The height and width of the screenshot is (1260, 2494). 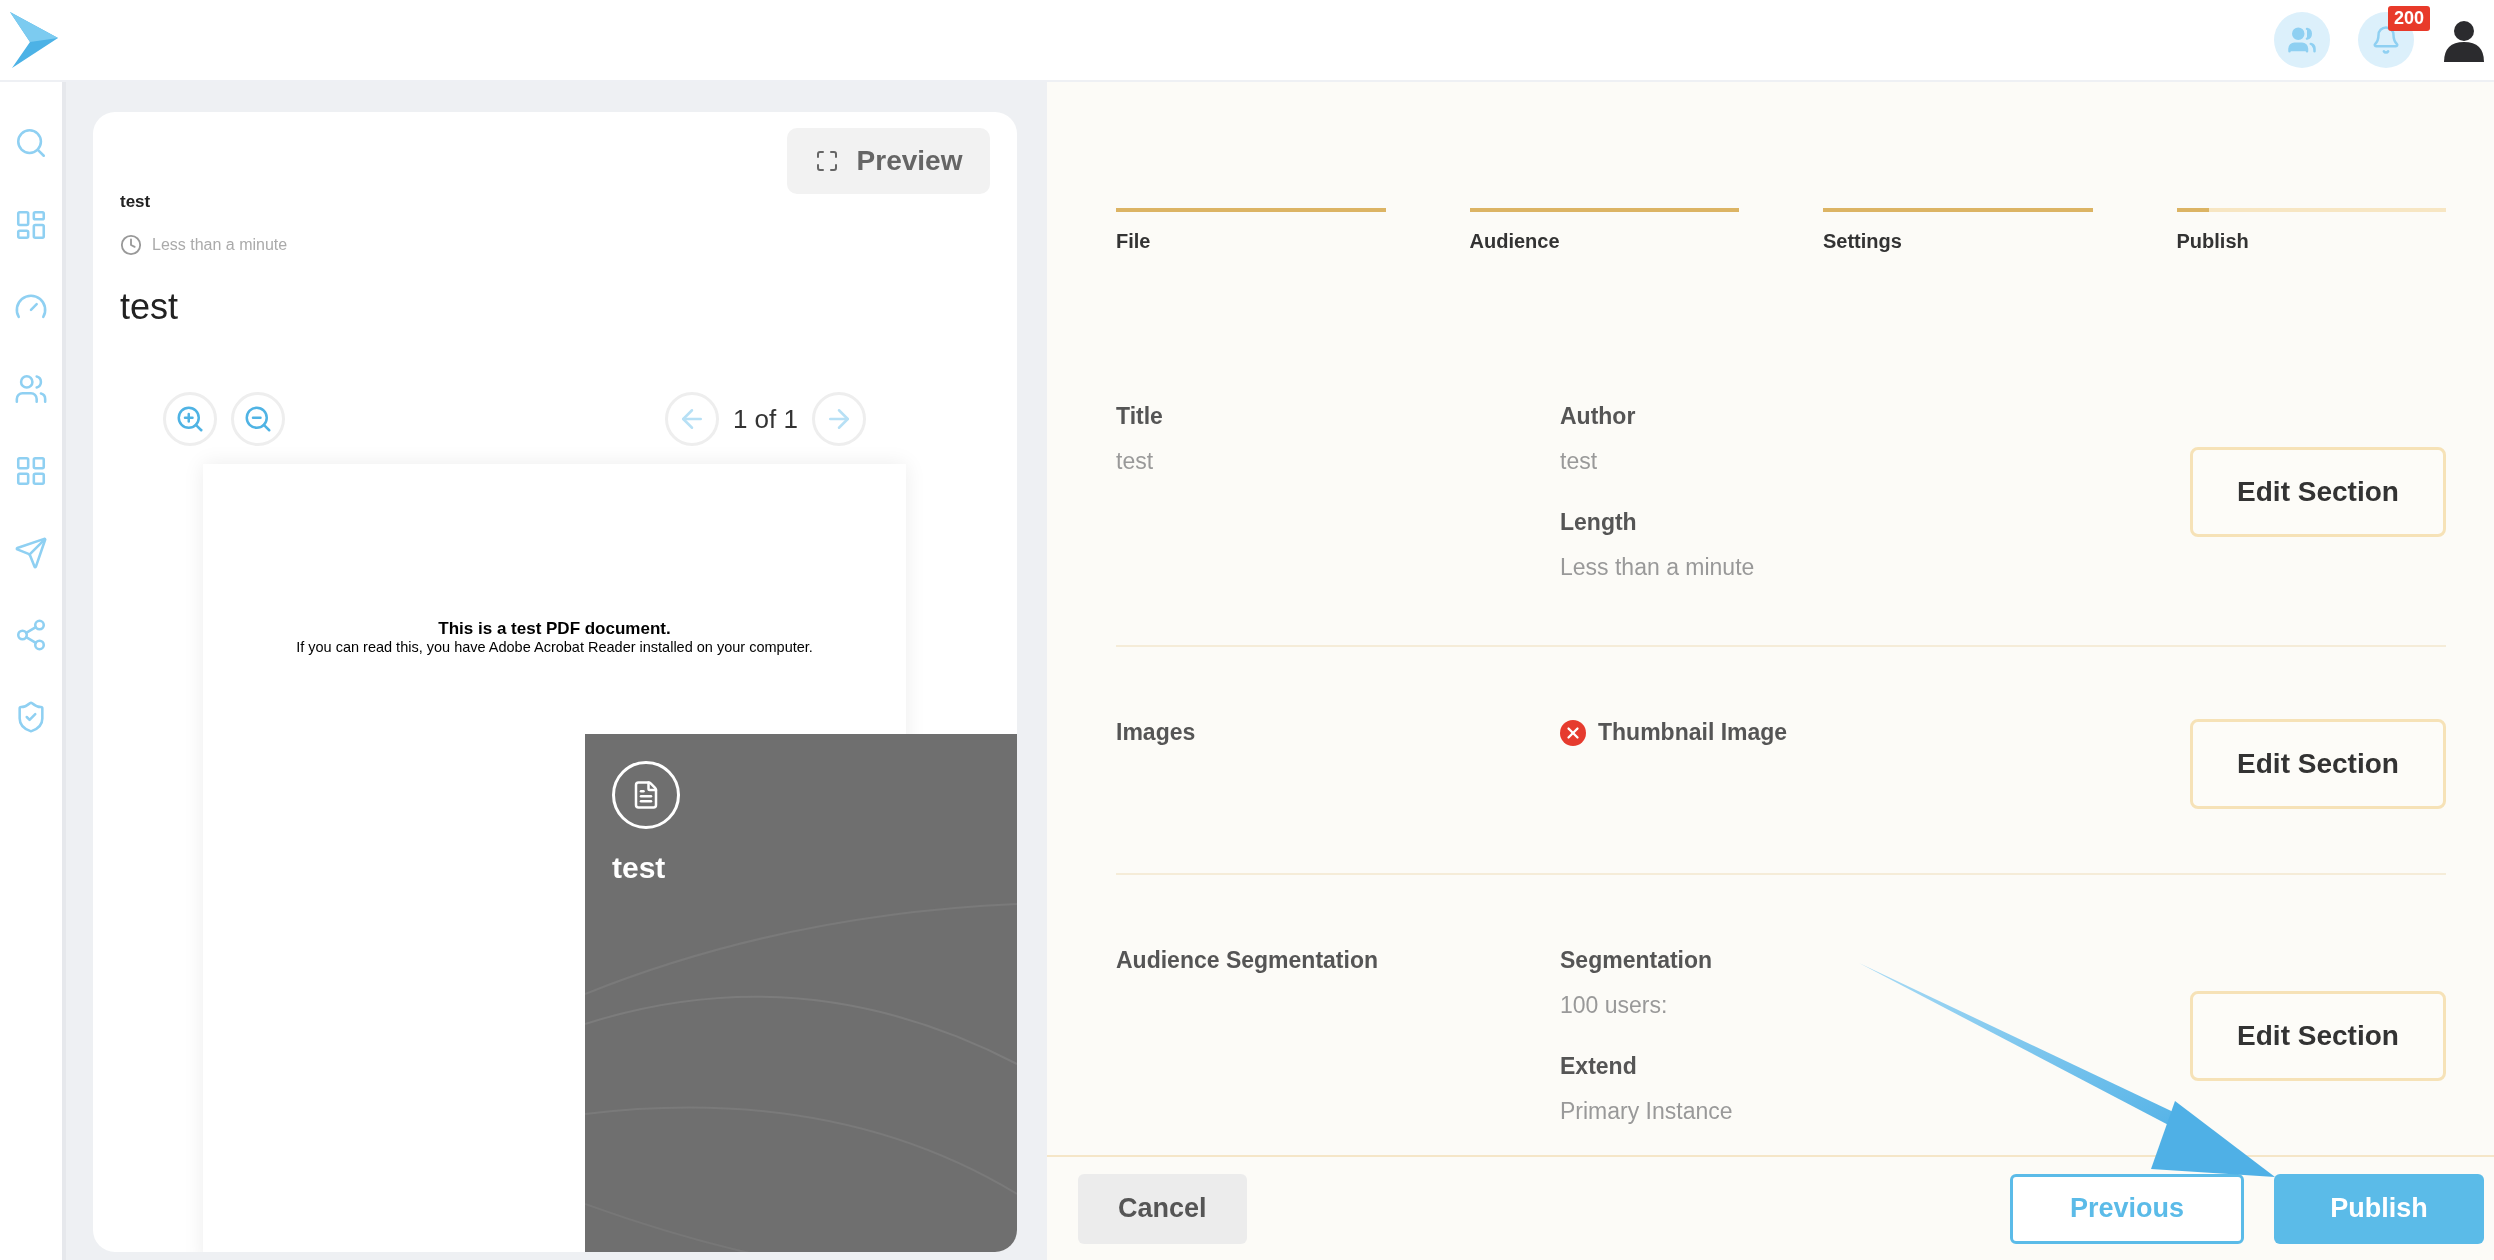 I want to click on zoom-out-icon, so click(x=258, y=419).